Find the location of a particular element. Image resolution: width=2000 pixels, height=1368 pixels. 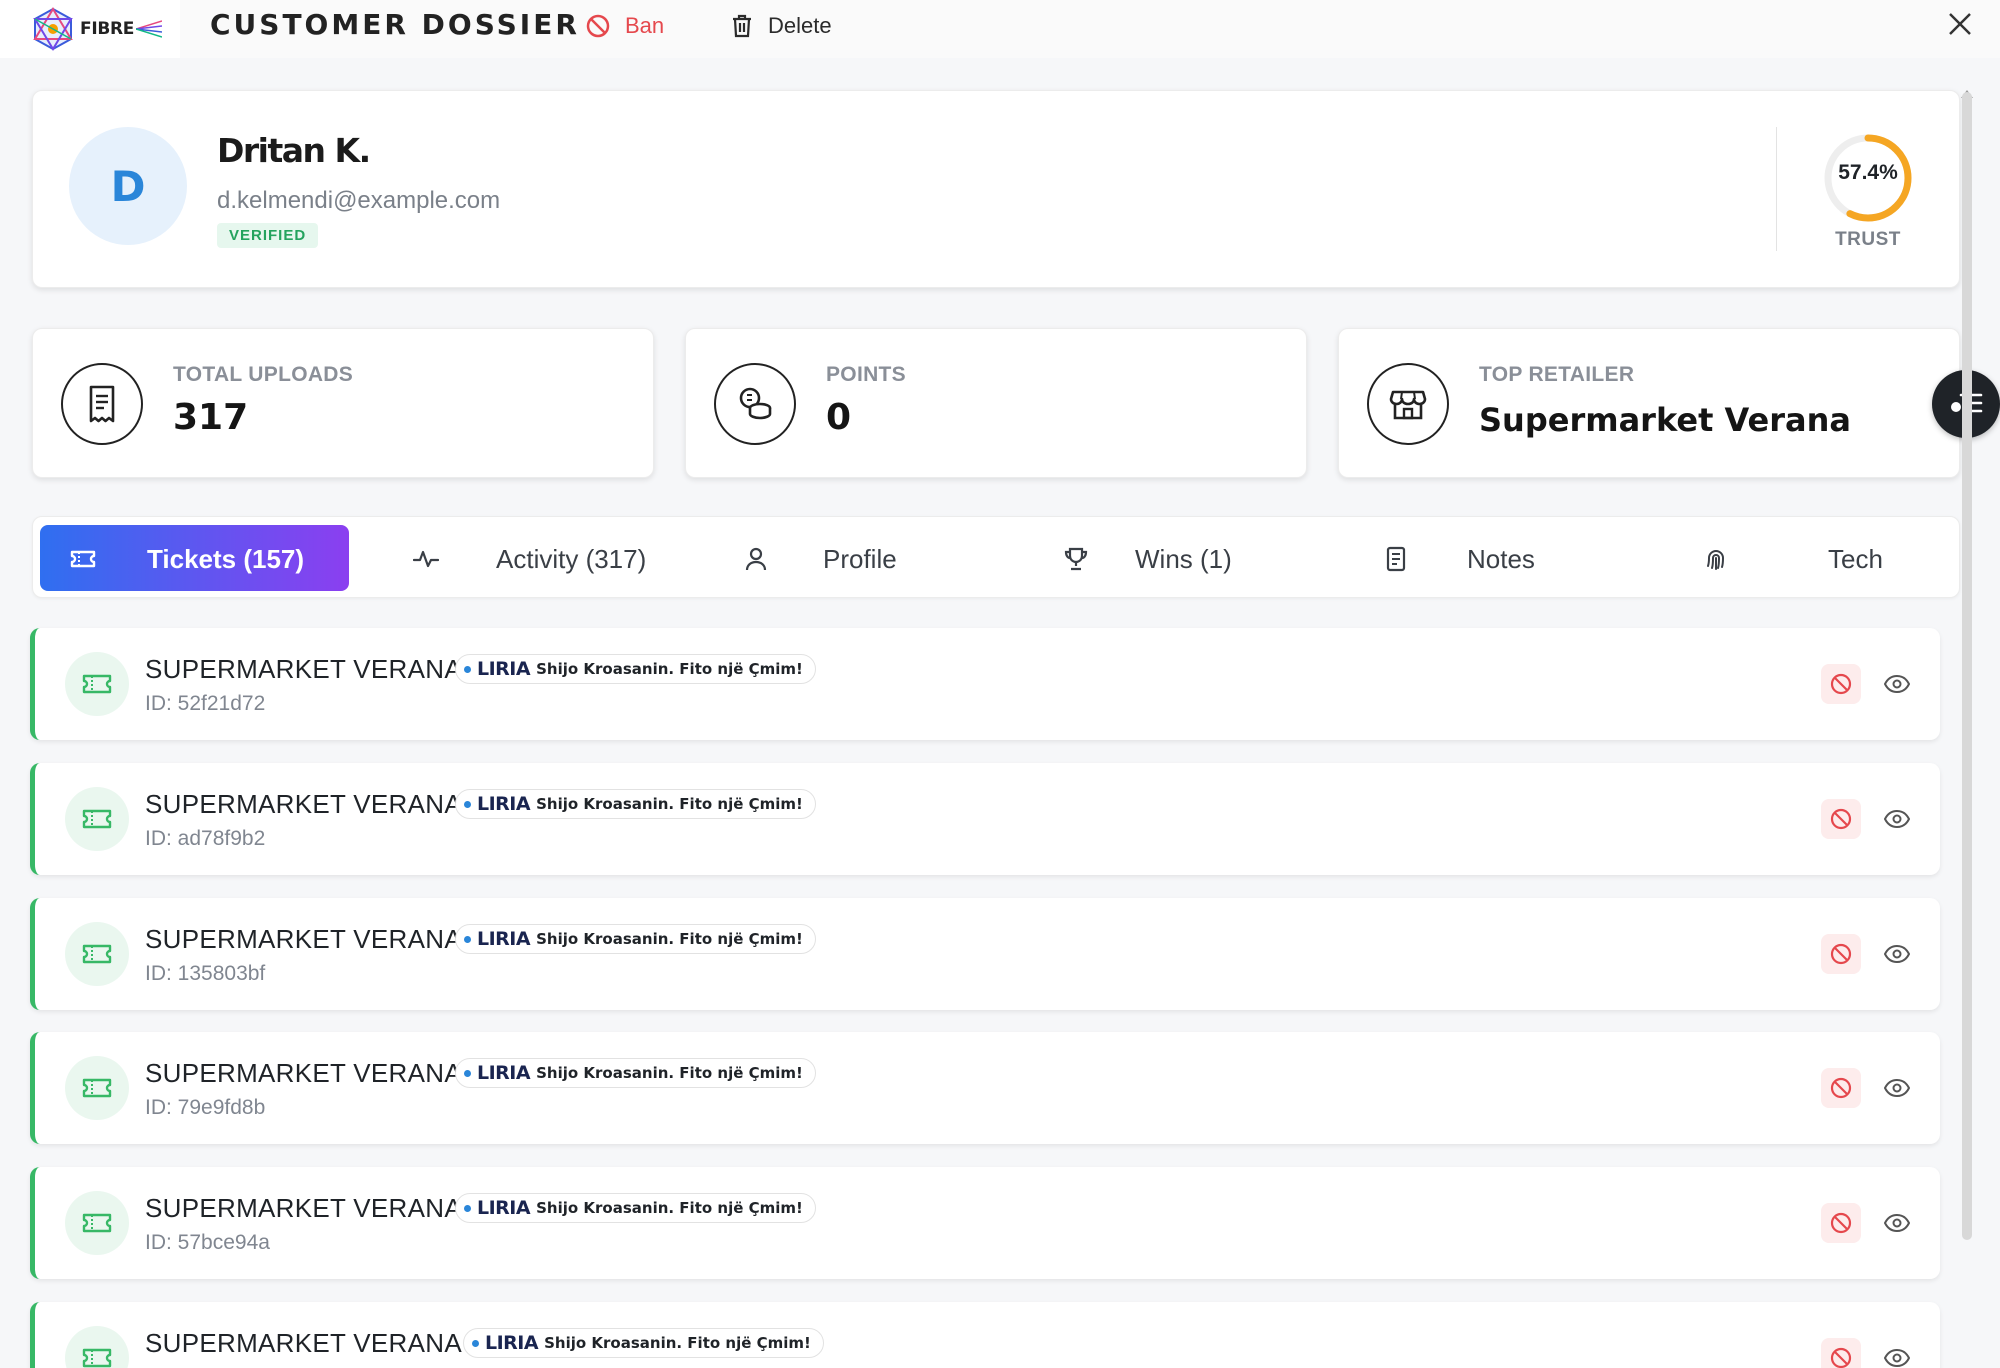

tab-tickets: Tickets (157) is located at coordinates (194, 558).